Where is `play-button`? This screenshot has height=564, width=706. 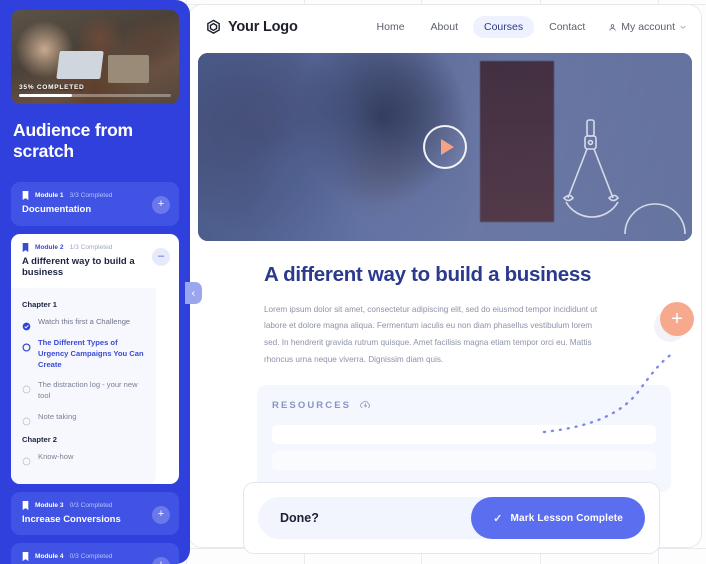
play-button is located at coordinates (445, 147).